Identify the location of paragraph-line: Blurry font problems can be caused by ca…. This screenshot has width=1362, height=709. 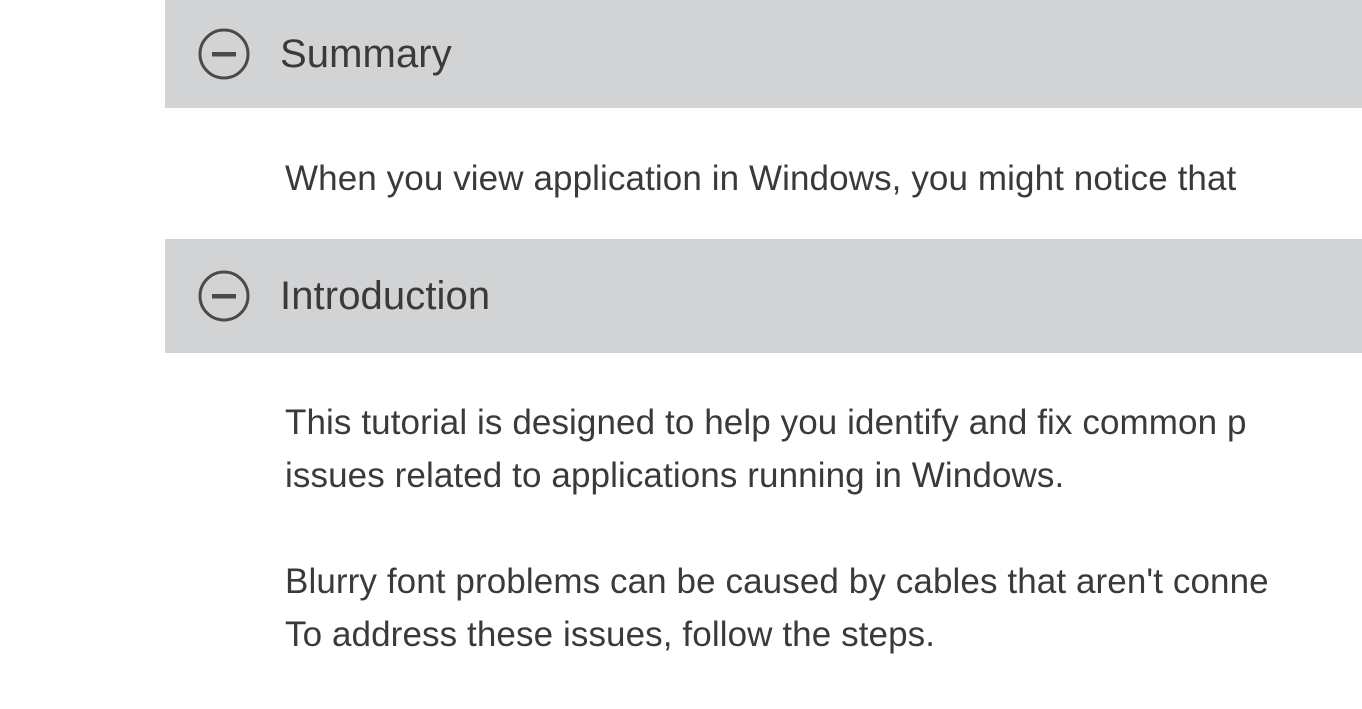
(777, 581).